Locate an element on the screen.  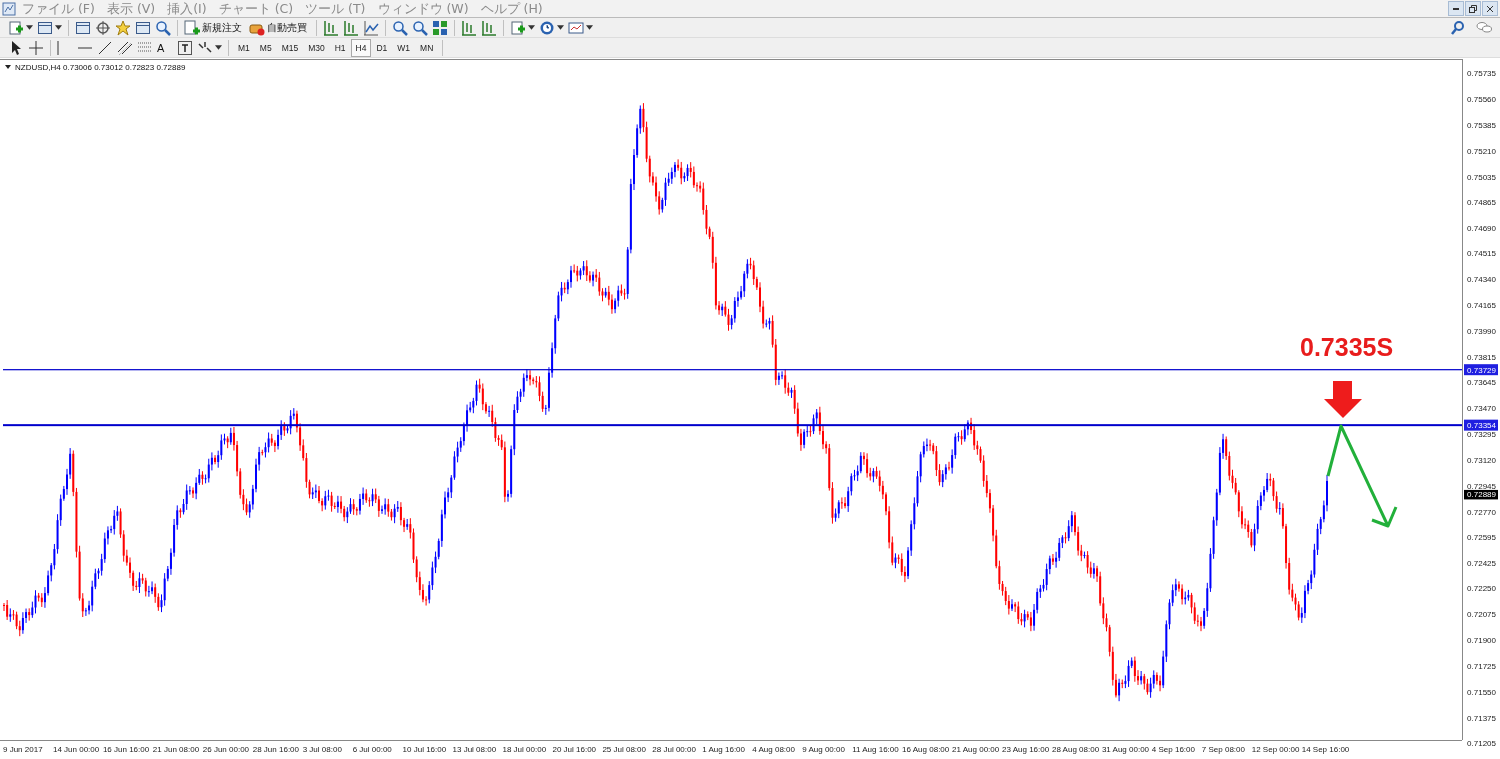
trendline-icon is located at coordinates (105, 47).